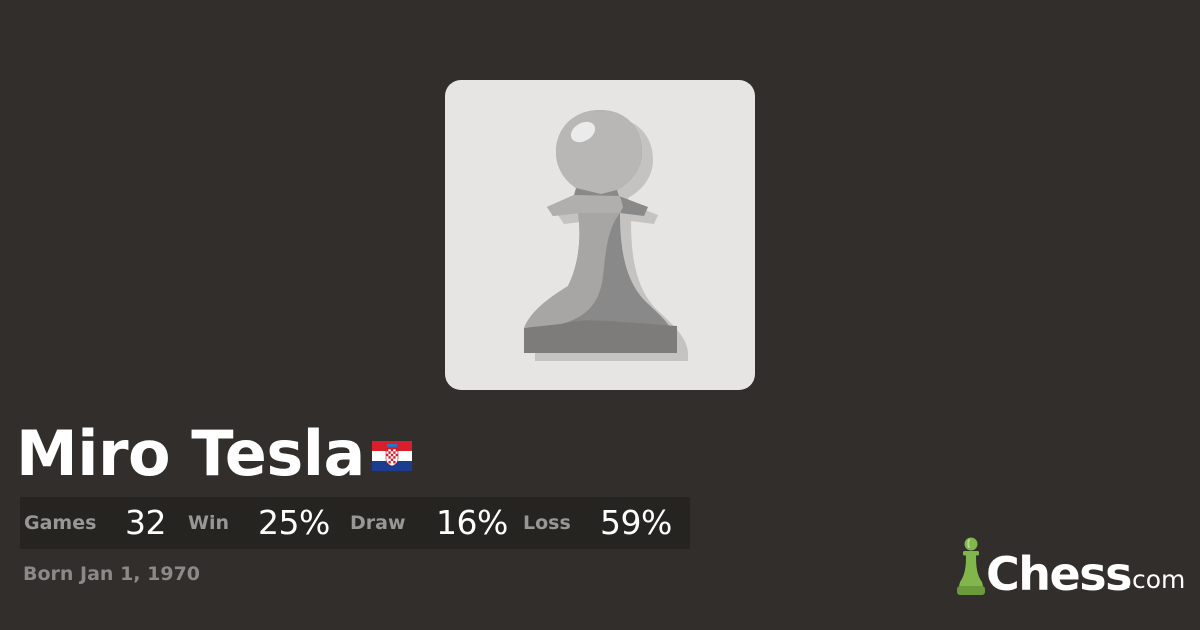 The height and width of the screenshot is (630, 1200). Describe the element at coordinates (378, 523) in the screenshot. I see `draw-label: Draw` at that location.